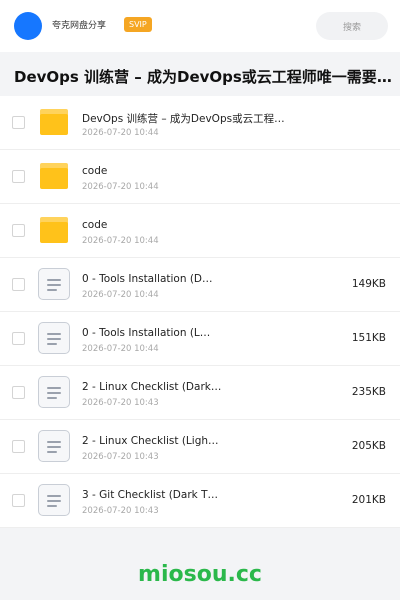  Describe the element at coordinates (368, 500) in the screenshot. I see `file-size: 201KB` at that location.